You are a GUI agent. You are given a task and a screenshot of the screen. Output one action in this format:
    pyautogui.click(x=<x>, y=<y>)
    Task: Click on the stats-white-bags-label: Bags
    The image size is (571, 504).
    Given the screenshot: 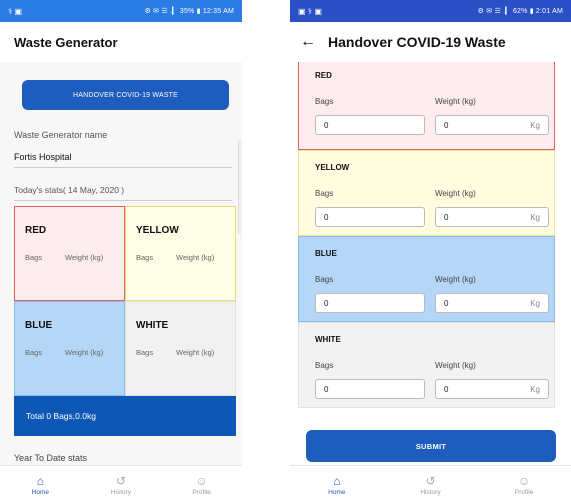 What is the action you would take?
    pyautogui.click(x=145, y=352)
    